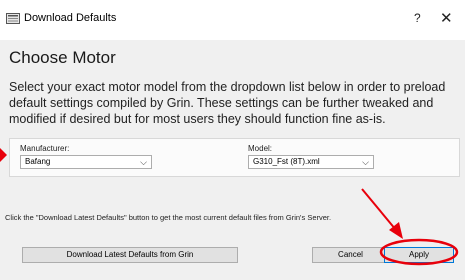 Image resolution: width=465 pixels, height=280 pixels. I want to click on page-title: Choose Motor, so click(62, 57).